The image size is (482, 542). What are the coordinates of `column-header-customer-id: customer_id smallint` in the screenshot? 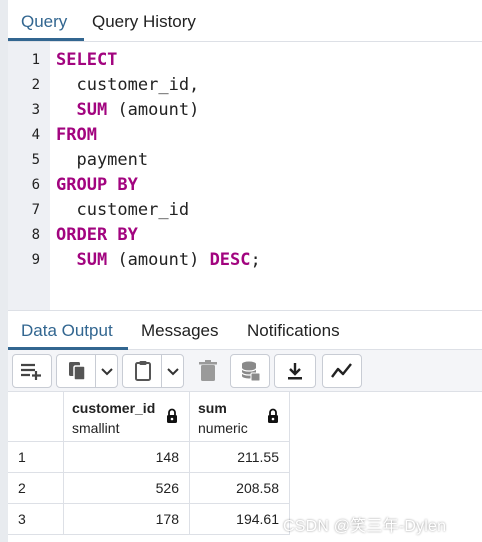 It's located at (127, 417).